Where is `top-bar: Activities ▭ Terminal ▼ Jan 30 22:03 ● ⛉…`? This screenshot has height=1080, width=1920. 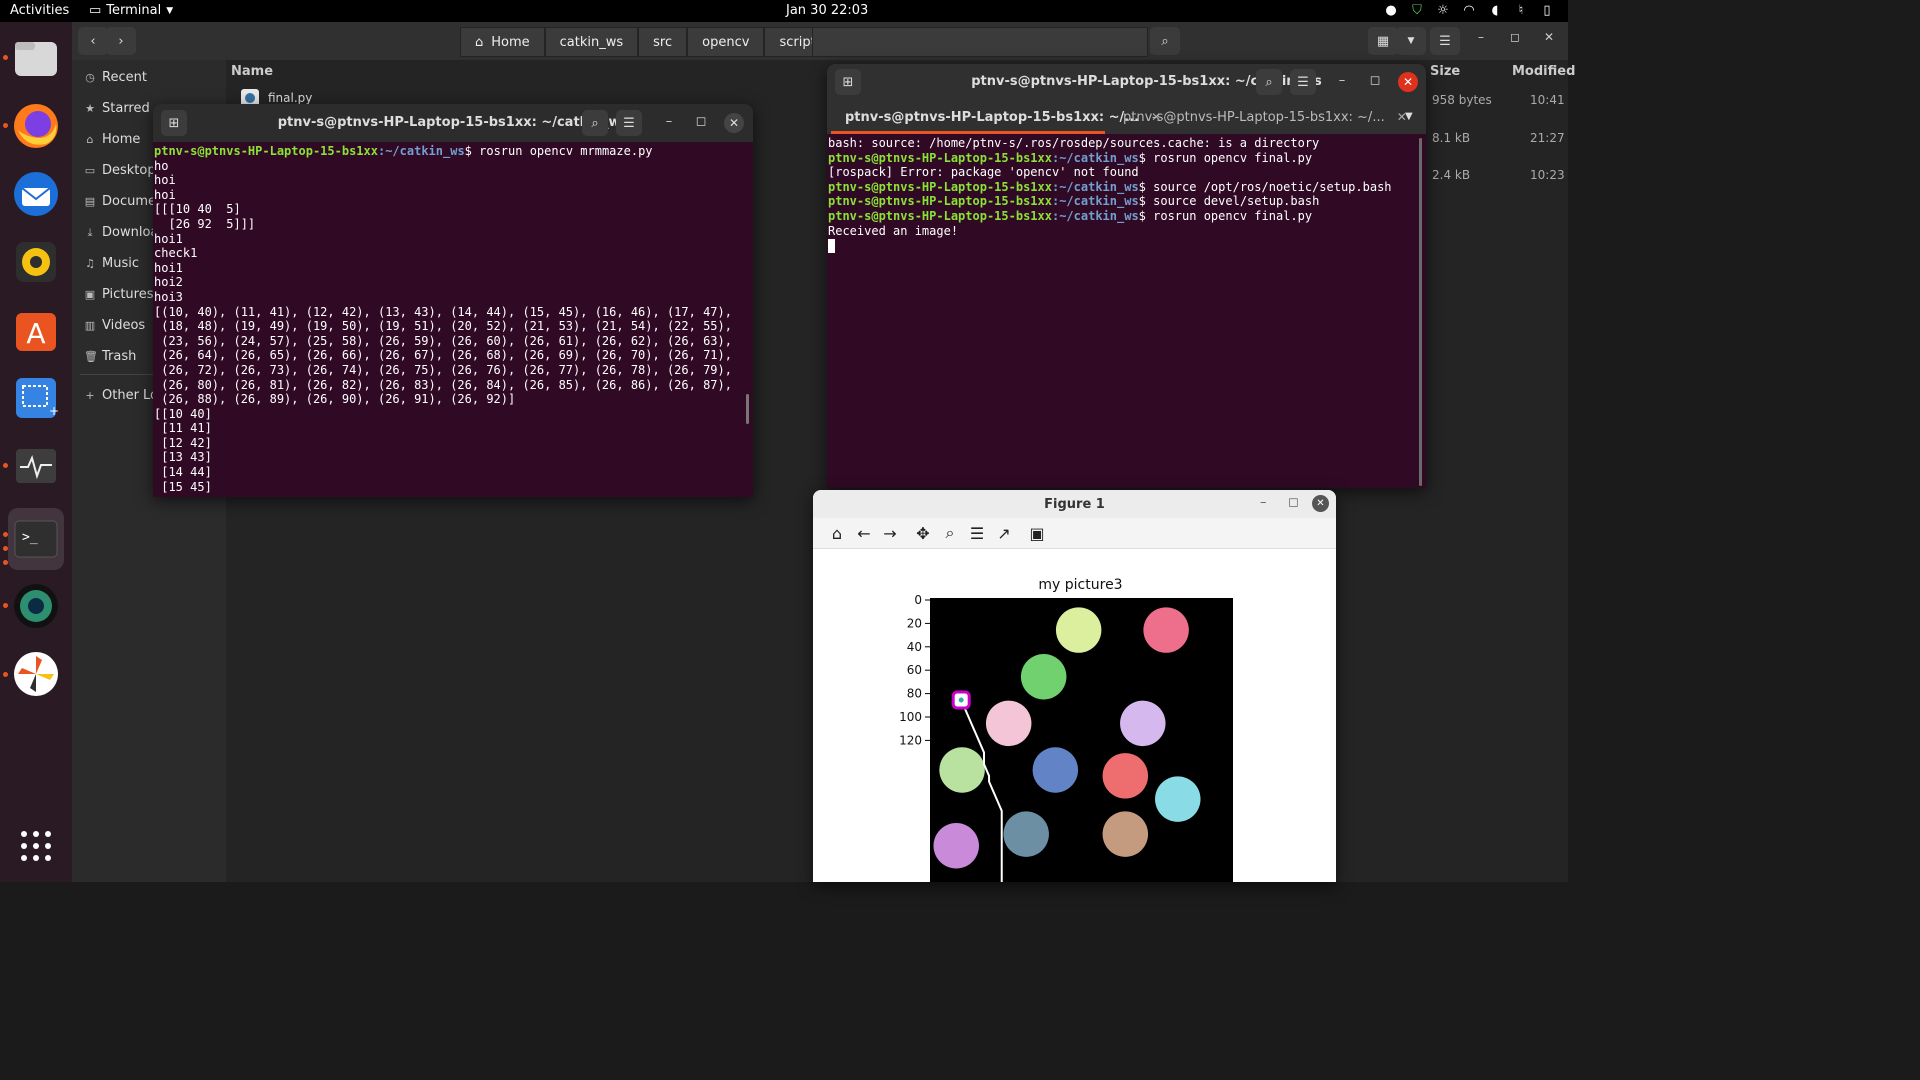
top-bar: Activities ▭ Terminal ▼ Jan 30 22:03 ● ⛉… is located at coordinates (784, 11).